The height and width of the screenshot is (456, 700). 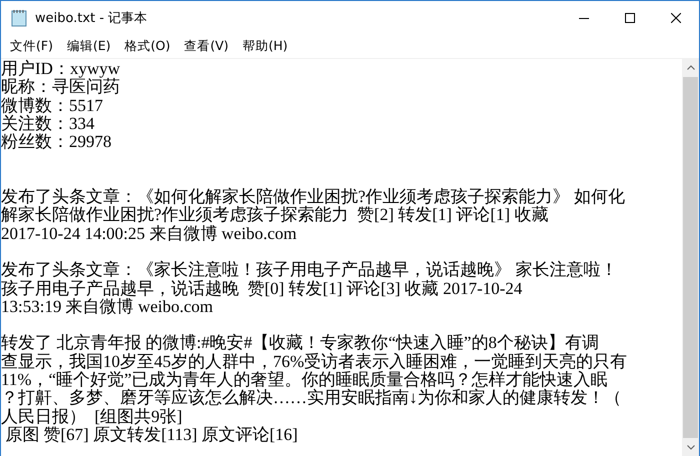 What do you see at coordinates (107, 307) in the screenshot?
I see `text-line: 13:53:19 来自微博 weibo.com` at bounding box center [107, 307].